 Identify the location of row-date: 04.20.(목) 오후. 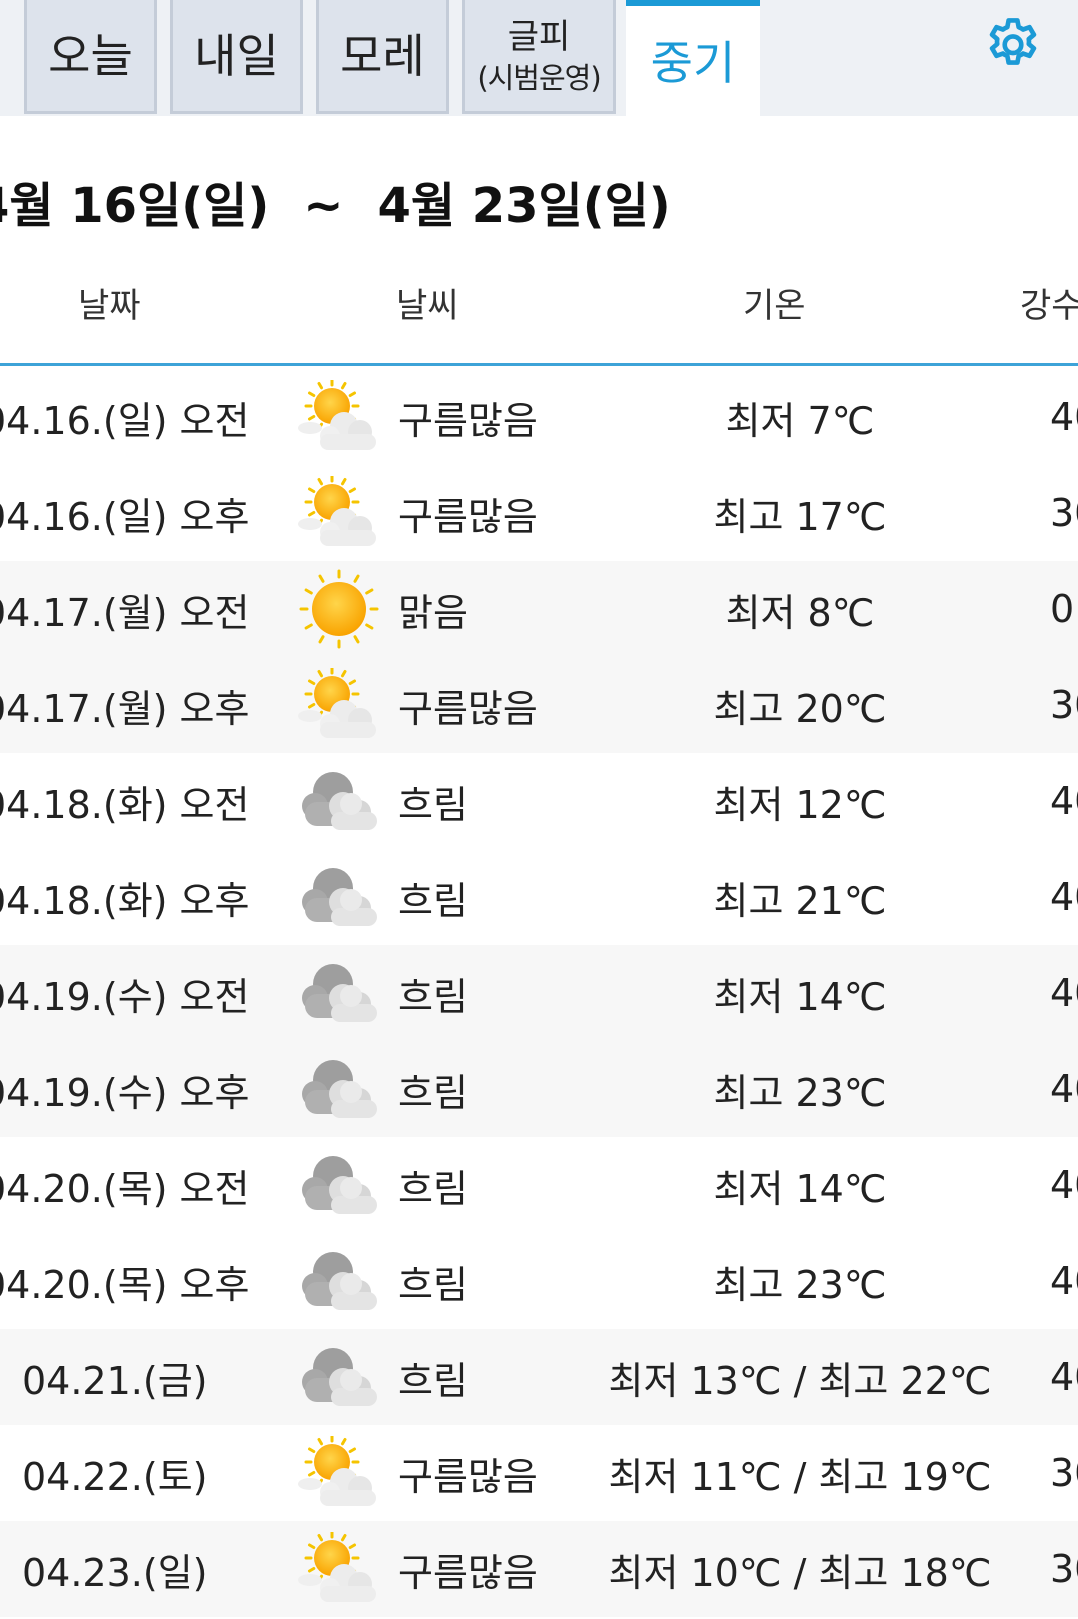
(125, 1284).